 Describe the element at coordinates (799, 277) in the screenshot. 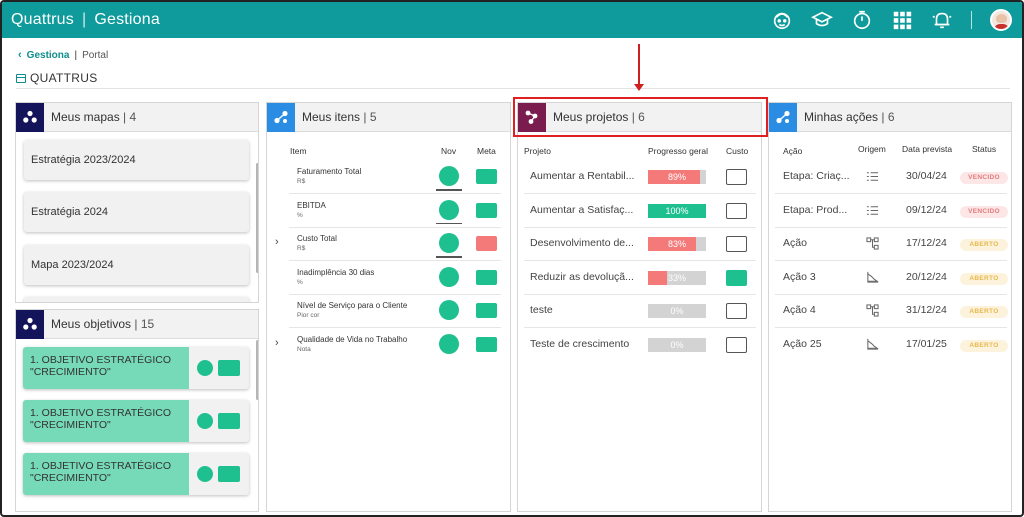

I see `action-name: Ação 3` at that location.